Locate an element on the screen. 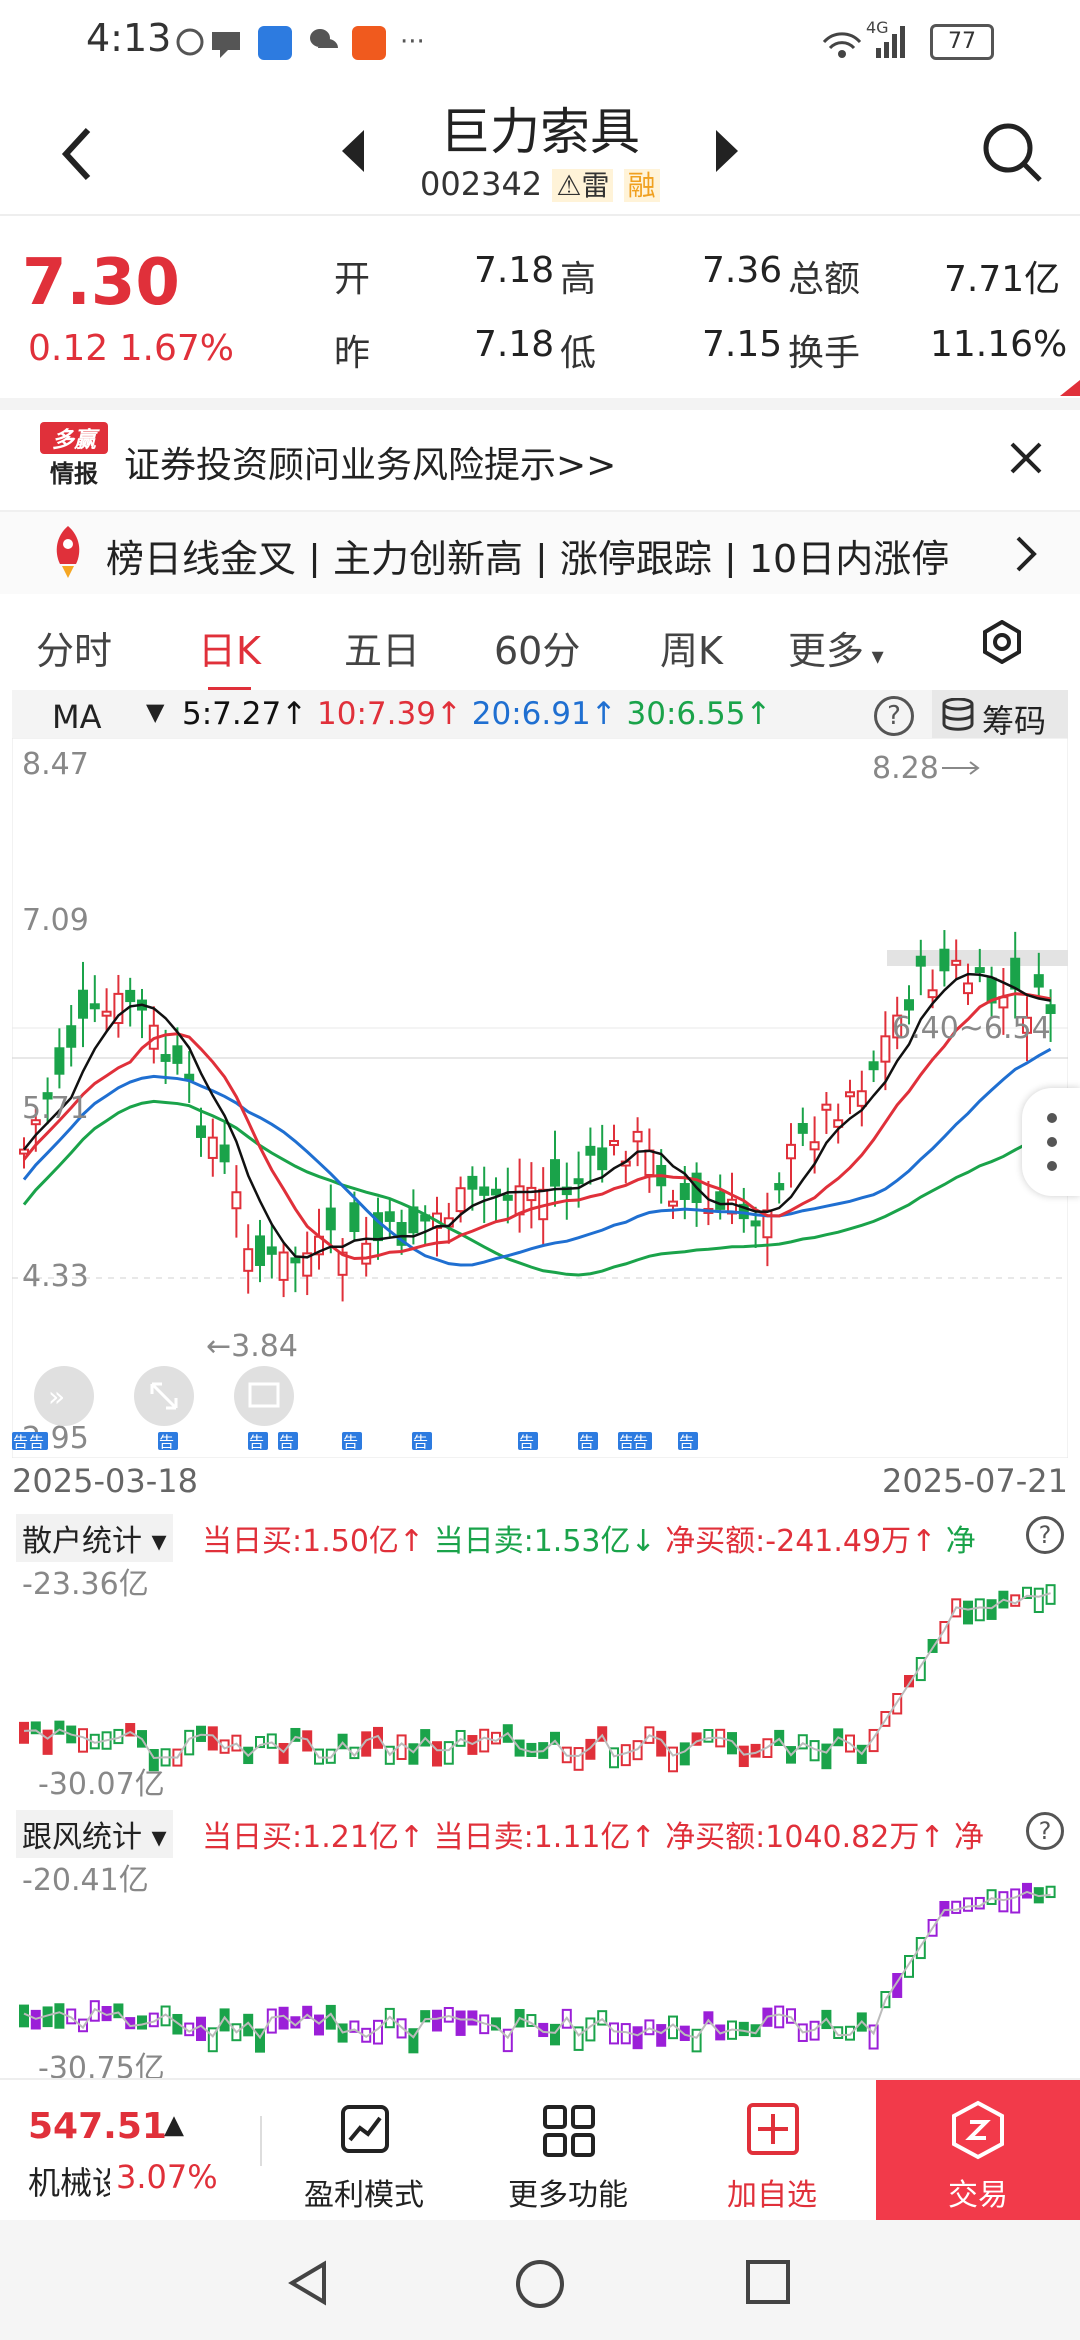 The width and height of the screenshot is (1080, 2340). settings-icon is located at coordinates (1002, 642).